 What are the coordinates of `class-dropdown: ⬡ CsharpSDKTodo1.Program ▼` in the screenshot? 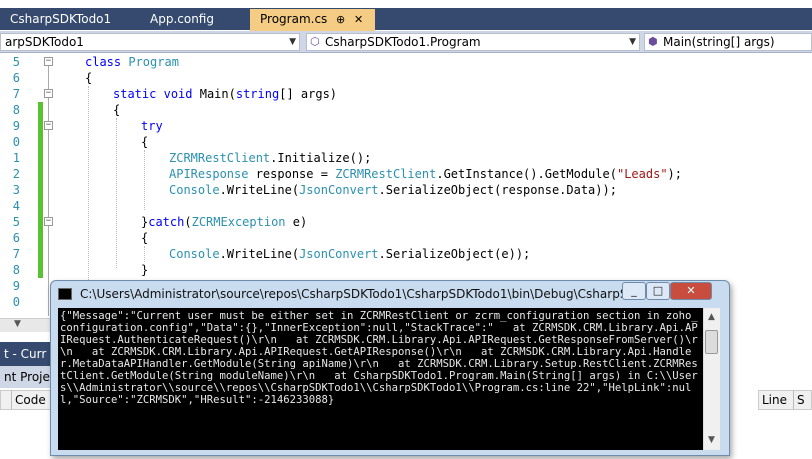 It's located at (473, 42).